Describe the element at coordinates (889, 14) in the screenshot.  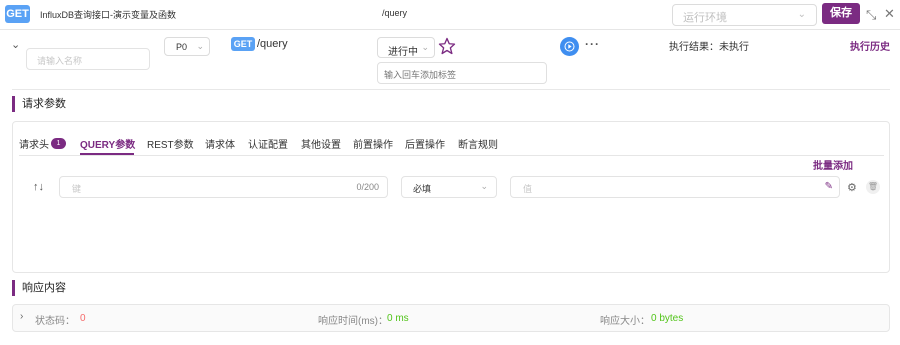
I see `close-icon: ✕` at that location.